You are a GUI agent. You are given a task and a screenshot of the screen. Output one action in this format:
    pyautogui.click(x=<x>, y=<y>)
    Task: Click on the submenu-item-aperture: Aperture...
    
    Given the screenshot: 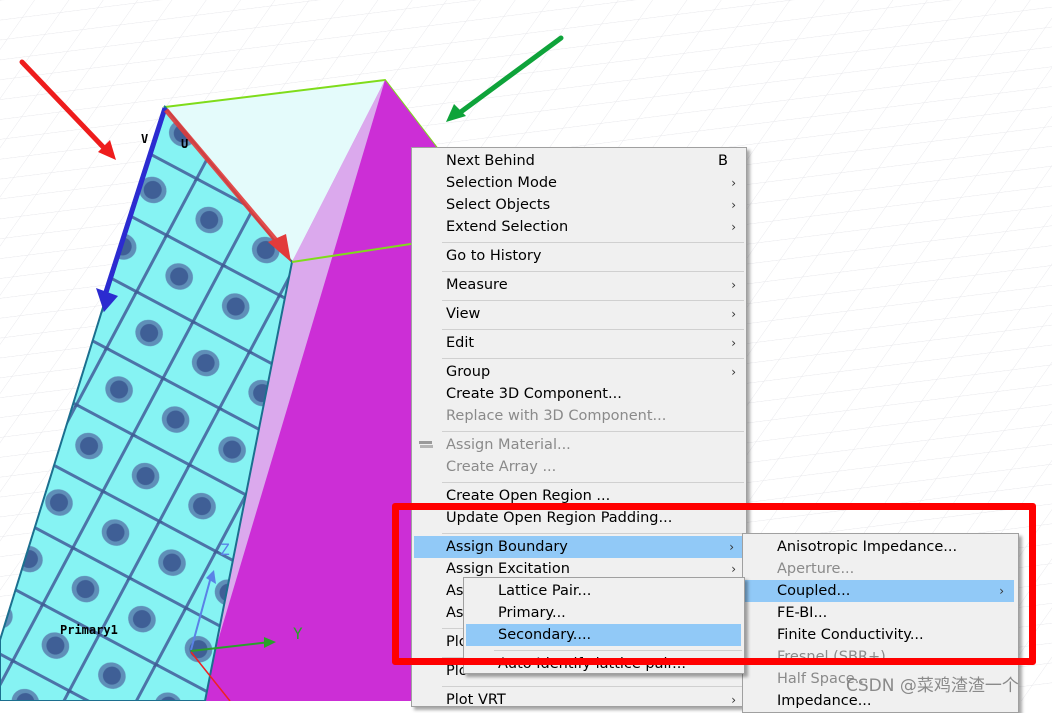 What is the action you would take?
    pyautogui.click(x=880, y=569)
    